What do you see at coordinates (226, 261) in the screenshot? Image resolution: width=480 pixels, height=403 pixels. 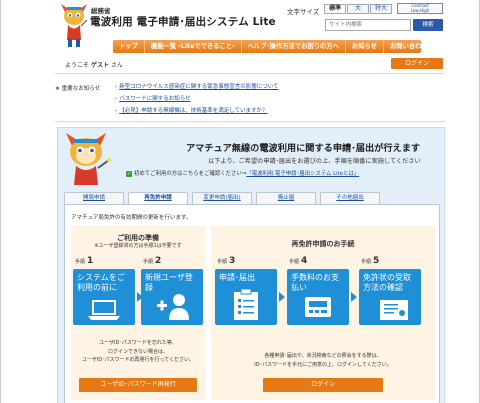 I see `step-label: 手順 3` at bounding box center [226, 261].